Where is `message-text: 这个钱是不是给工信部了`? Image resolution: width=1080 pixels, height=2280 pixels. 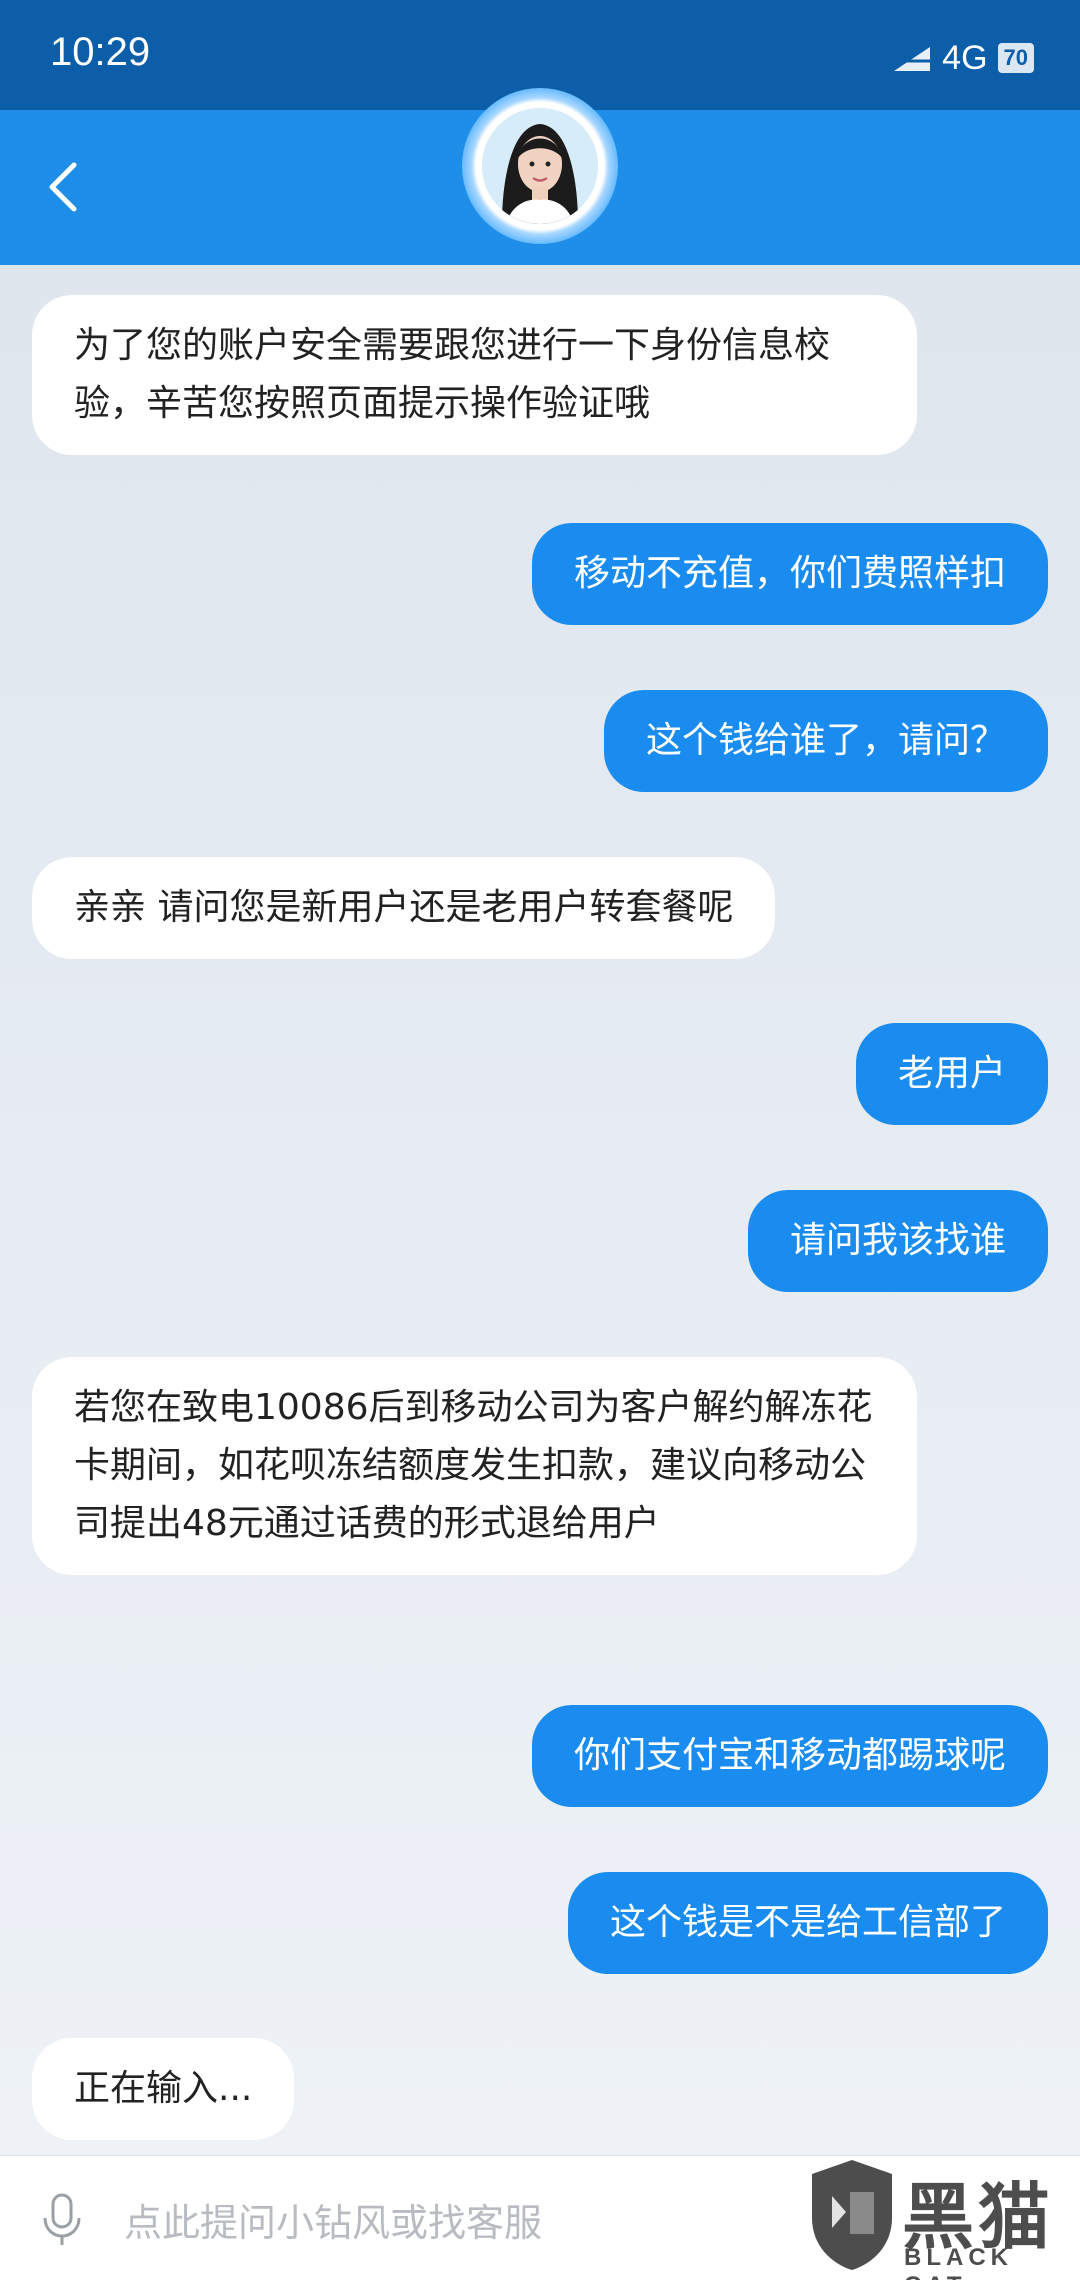
message-text: 这个钱是不是给工信部了 is located at coordinates (807, 1922).